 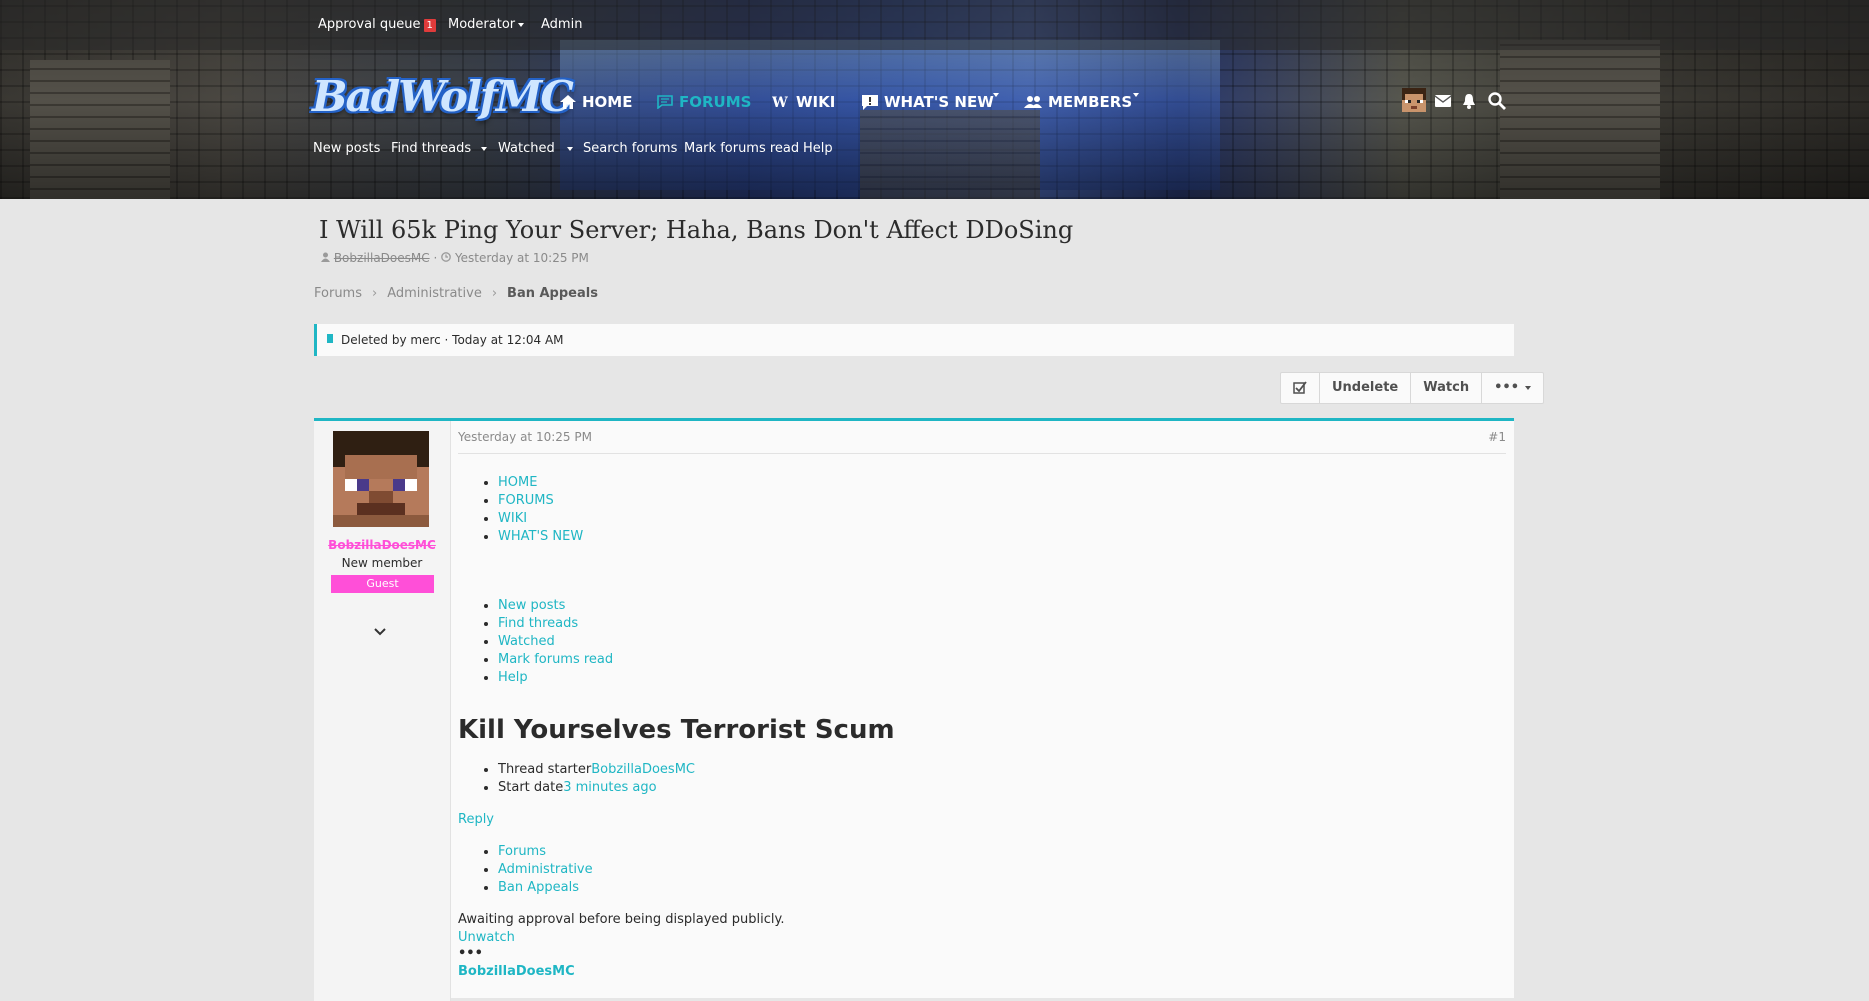 I want to click on post-user-title: New member, so click(x=382, y=563).